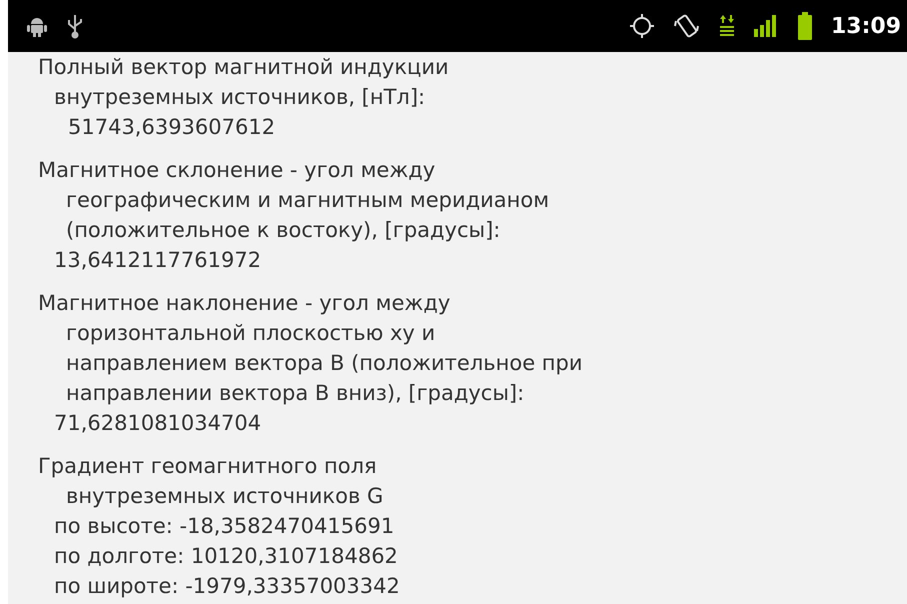  Describe the element at coordinates (324, 363) in the screenshot. I see `parameter-text: направлением вектора B (положительное при` at that location.